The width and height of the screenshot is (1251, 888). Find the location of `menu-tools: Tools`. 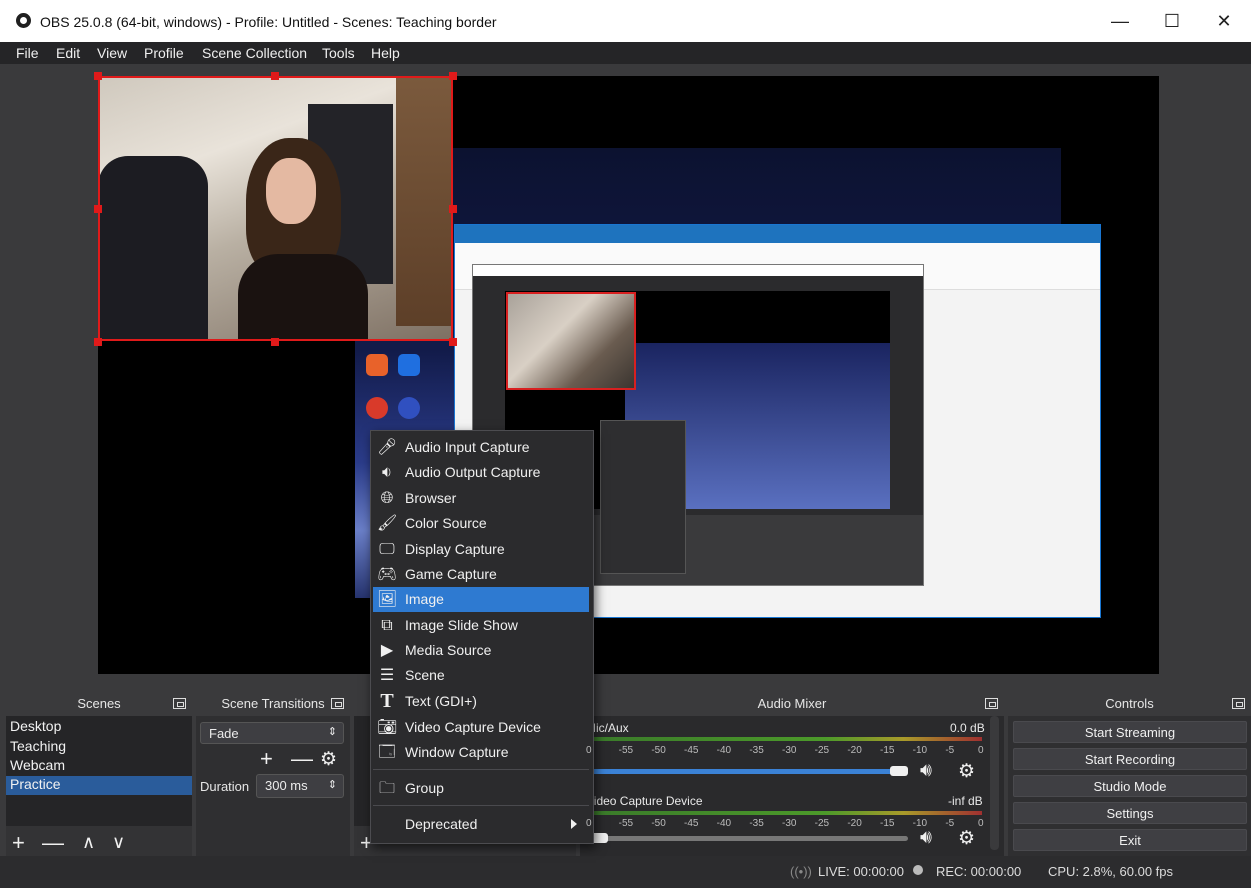

menu-tools: Tools is located at coordinates (338, 53).